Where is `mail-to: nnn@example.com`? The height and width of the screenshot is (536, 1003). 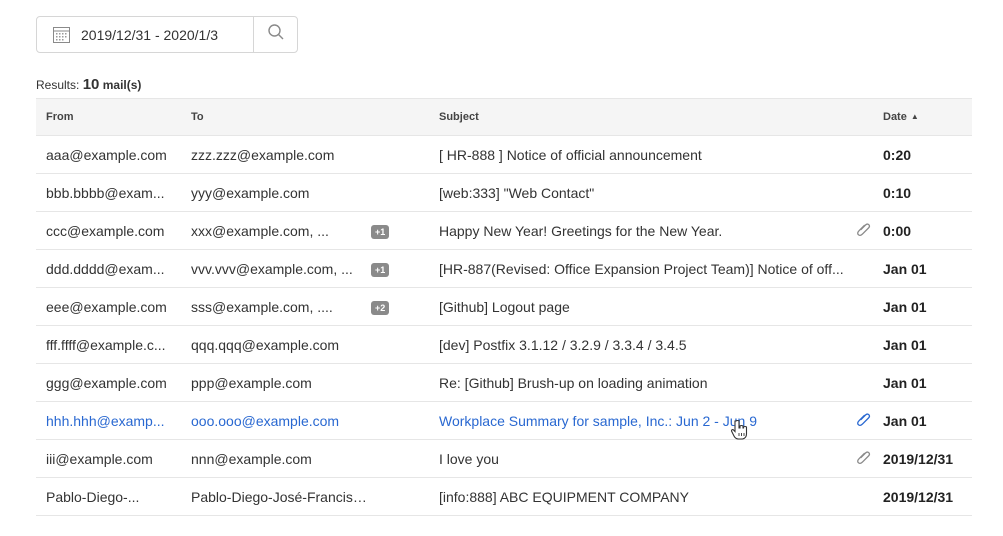 mail-to: nnn@example.com is located at coordinates (251, 458).